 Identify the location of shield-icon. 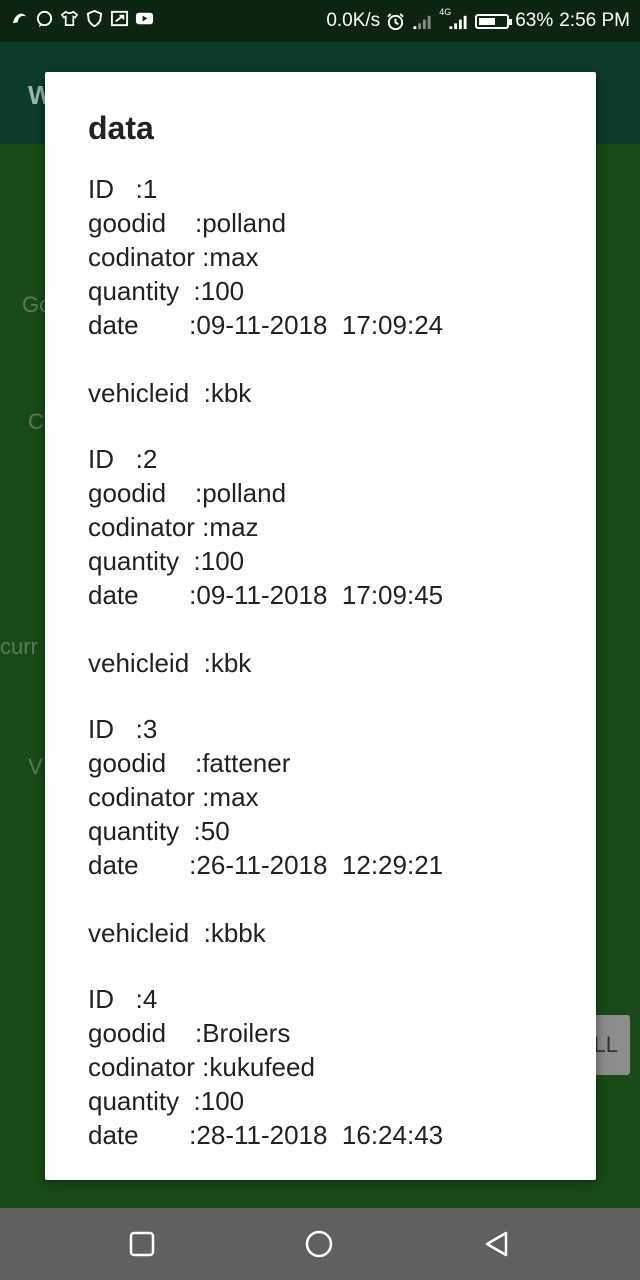
(94, 18).